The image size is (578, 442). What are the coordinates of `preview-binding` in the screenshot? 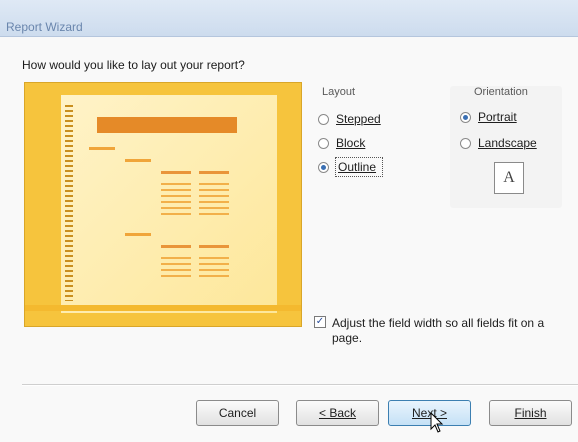 It's located at (69, 203).